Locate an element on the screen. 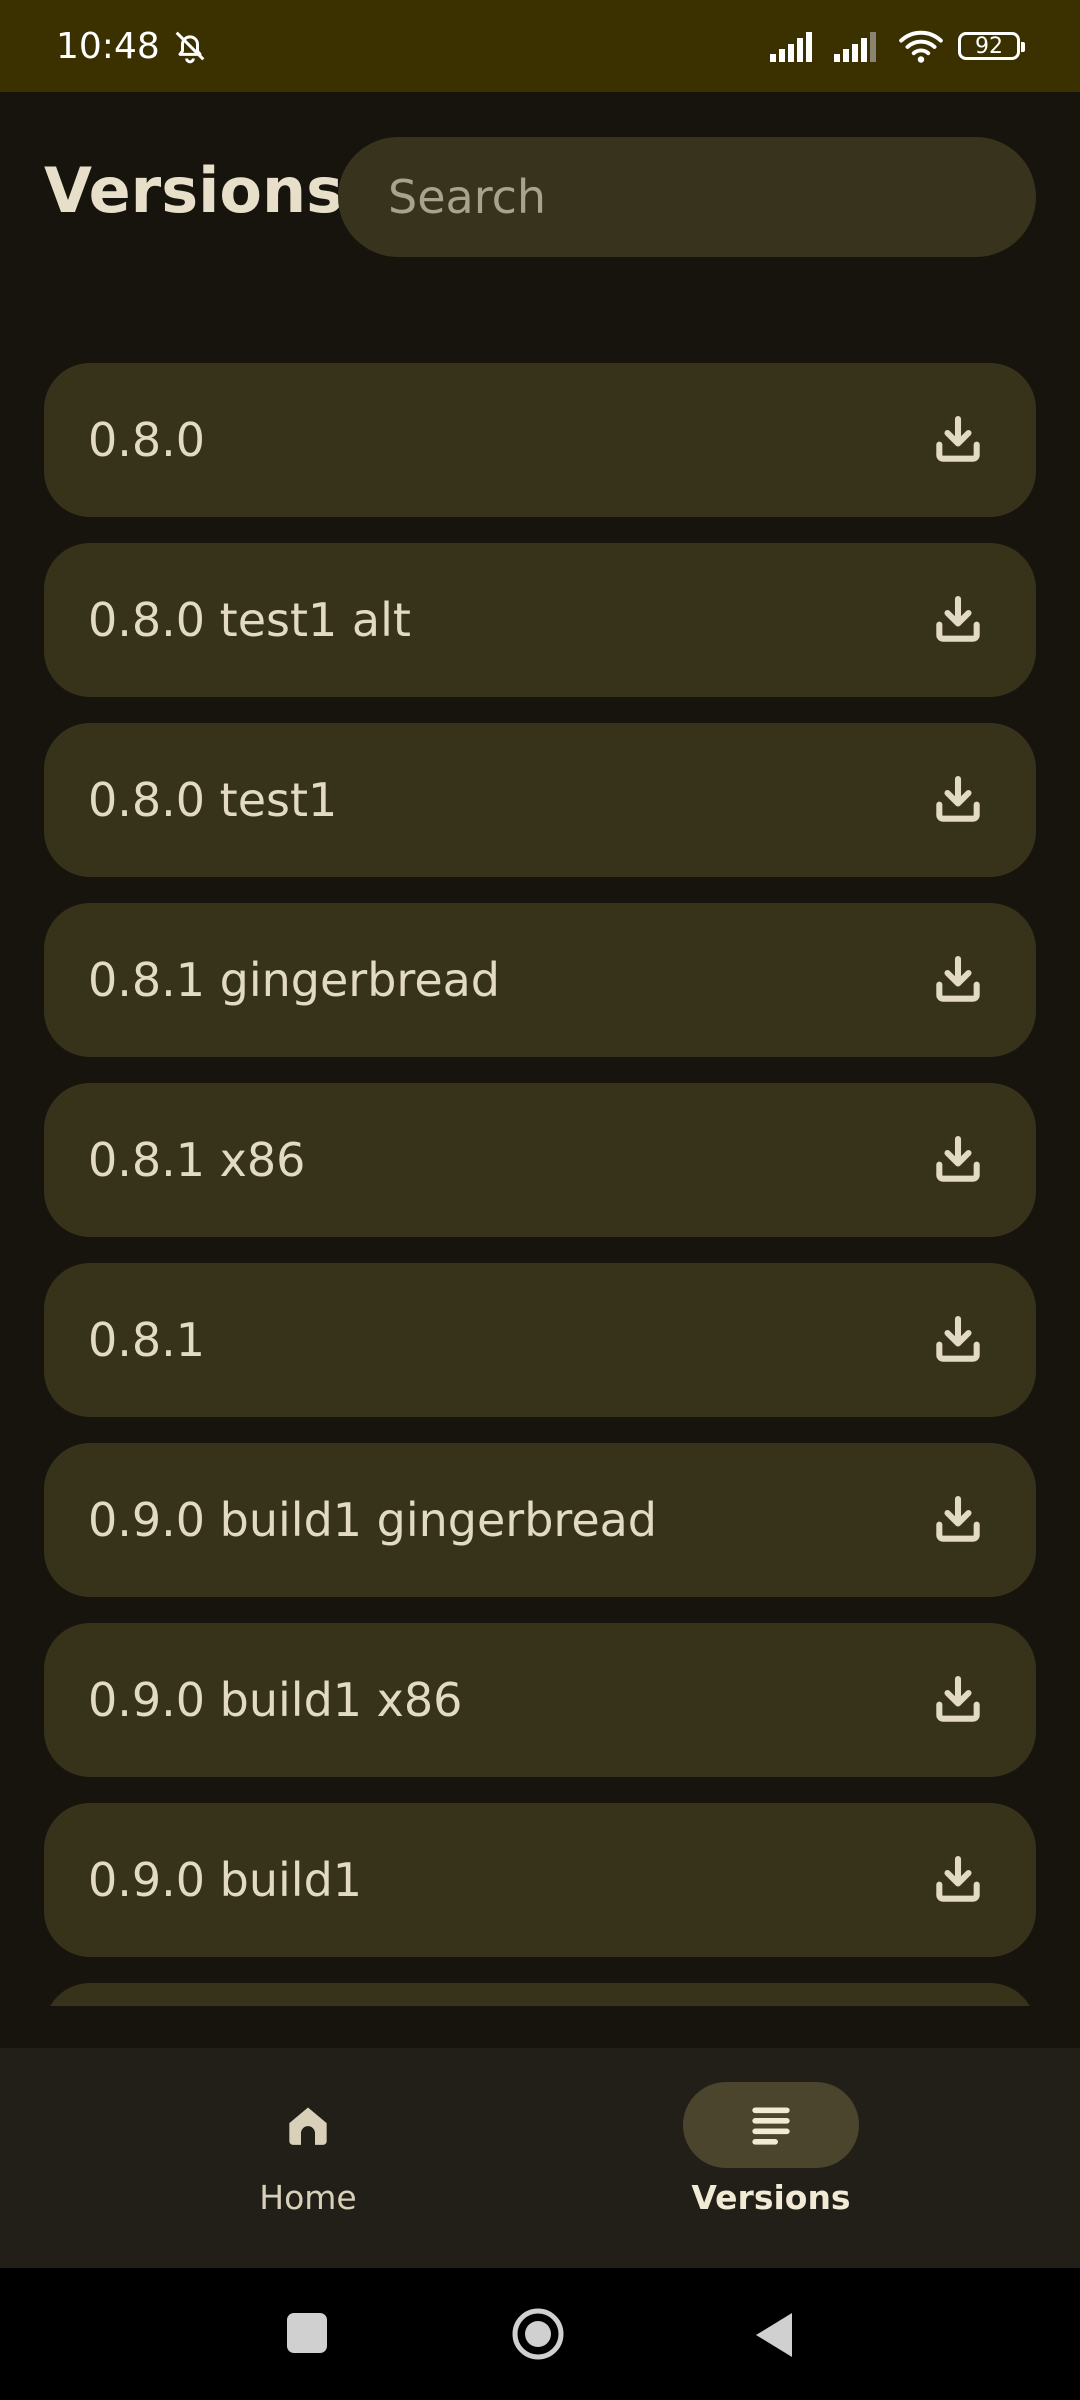 This screenshot has width=1080, height=2400. page-title: Versions is located at coordinates (194, 190).